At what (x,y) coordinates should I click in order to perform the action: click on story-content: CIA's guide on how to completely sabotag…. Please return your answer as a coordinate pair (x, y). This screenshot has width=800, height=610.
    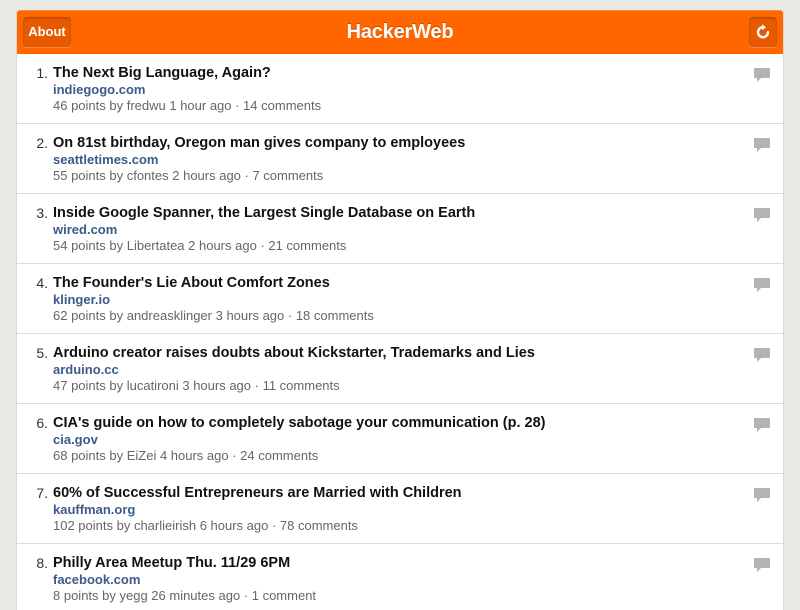
    Looking at the image, I should click on (398, 439).